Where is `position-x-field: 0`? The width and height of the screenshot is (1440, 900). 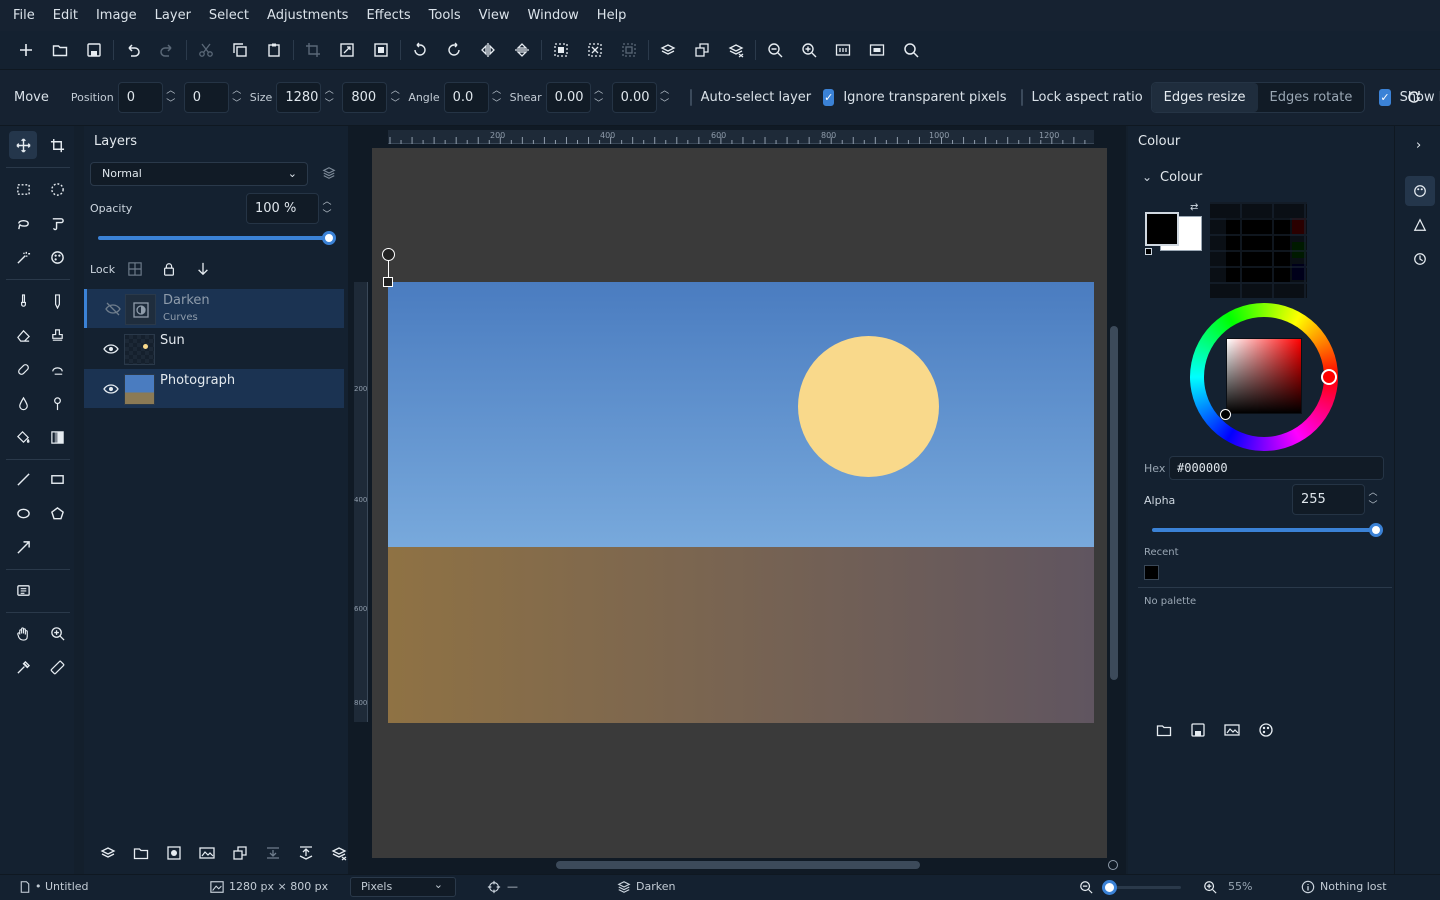
position-x-field: 0 is located at coordinates (140, 97).